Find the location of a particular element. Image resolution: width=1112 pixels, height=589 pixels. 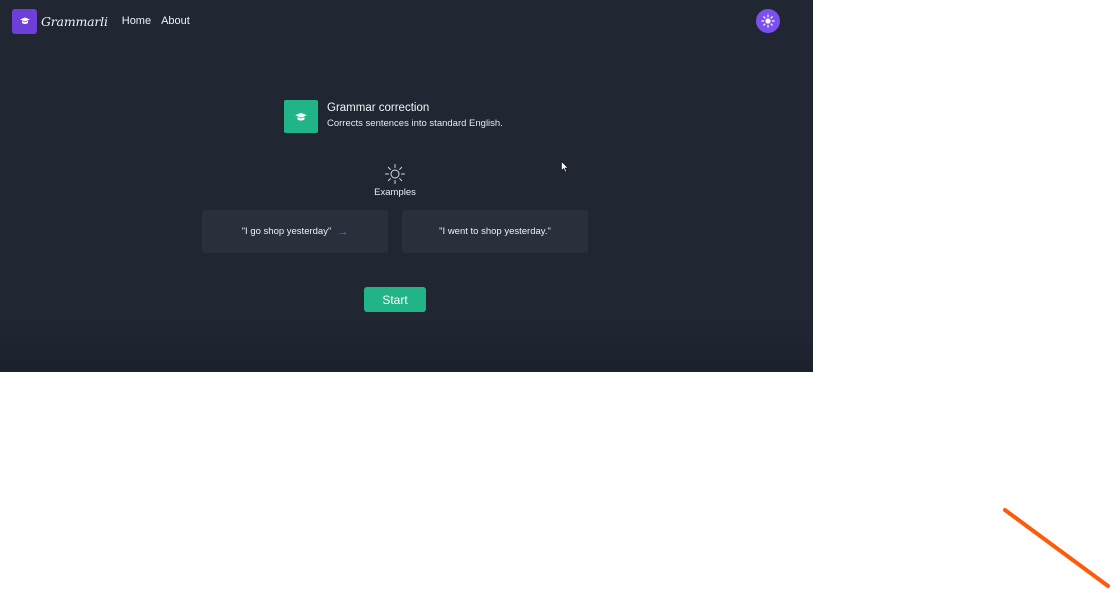

top-nav: Grammarli Home About is located at coordinates (106, 21).